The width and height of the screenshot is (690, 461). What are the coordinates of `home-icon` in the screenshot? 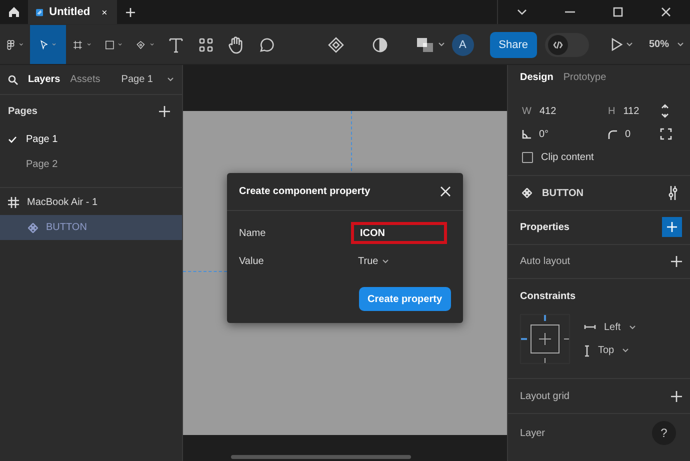 It's located at (14, 12).